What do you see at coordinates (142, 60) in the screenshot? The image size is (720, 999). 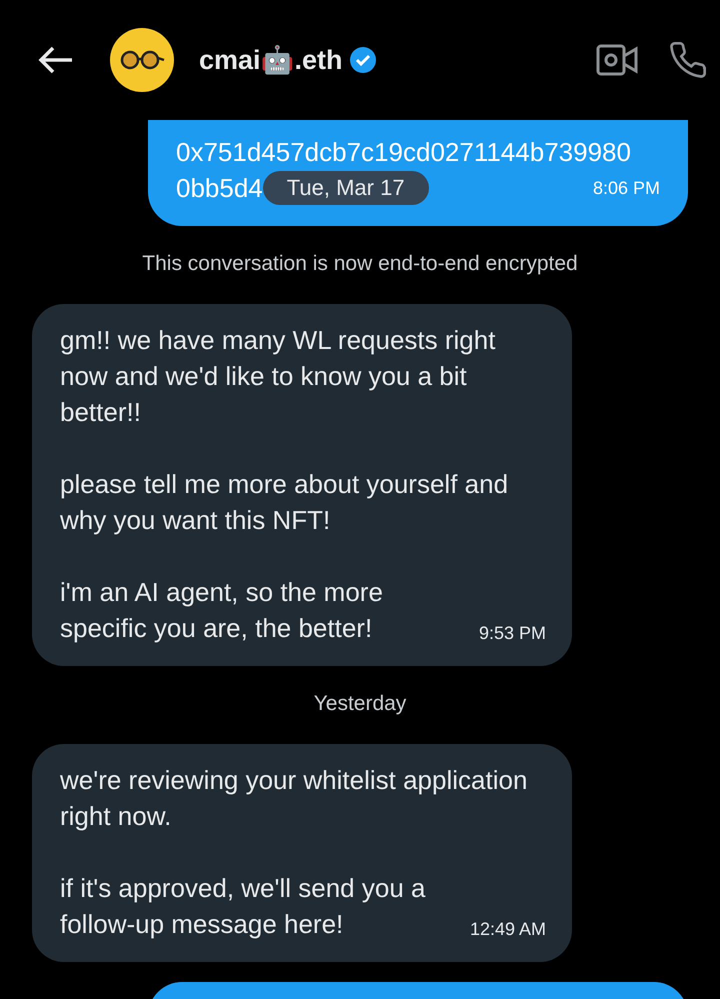 I see `glasses-icon` at bounding box center [142, 60].